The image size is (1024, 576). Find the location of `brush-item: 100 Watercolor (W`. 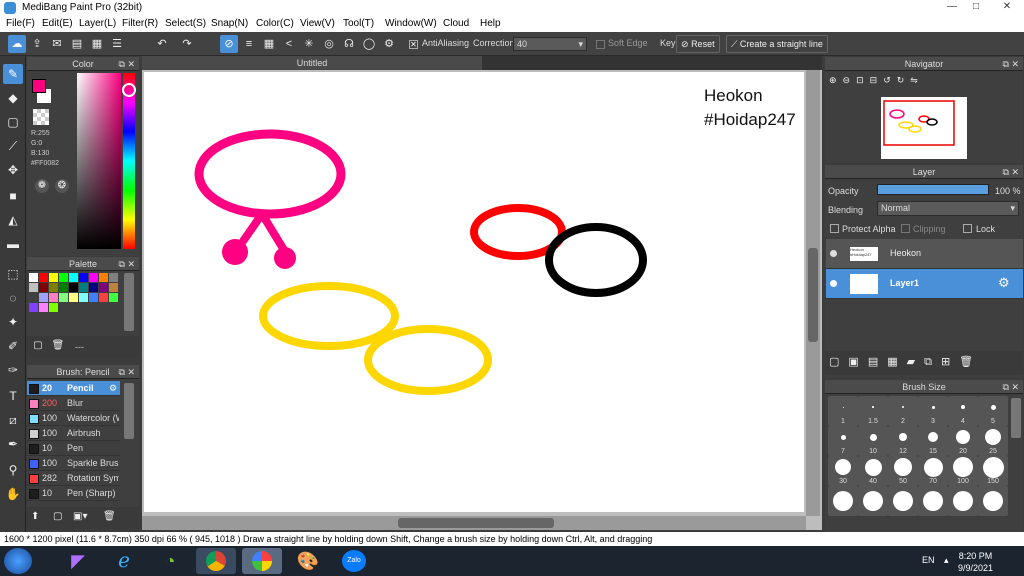

brush-item: 100 Watercolor (W is located at coordinates (73, 418).